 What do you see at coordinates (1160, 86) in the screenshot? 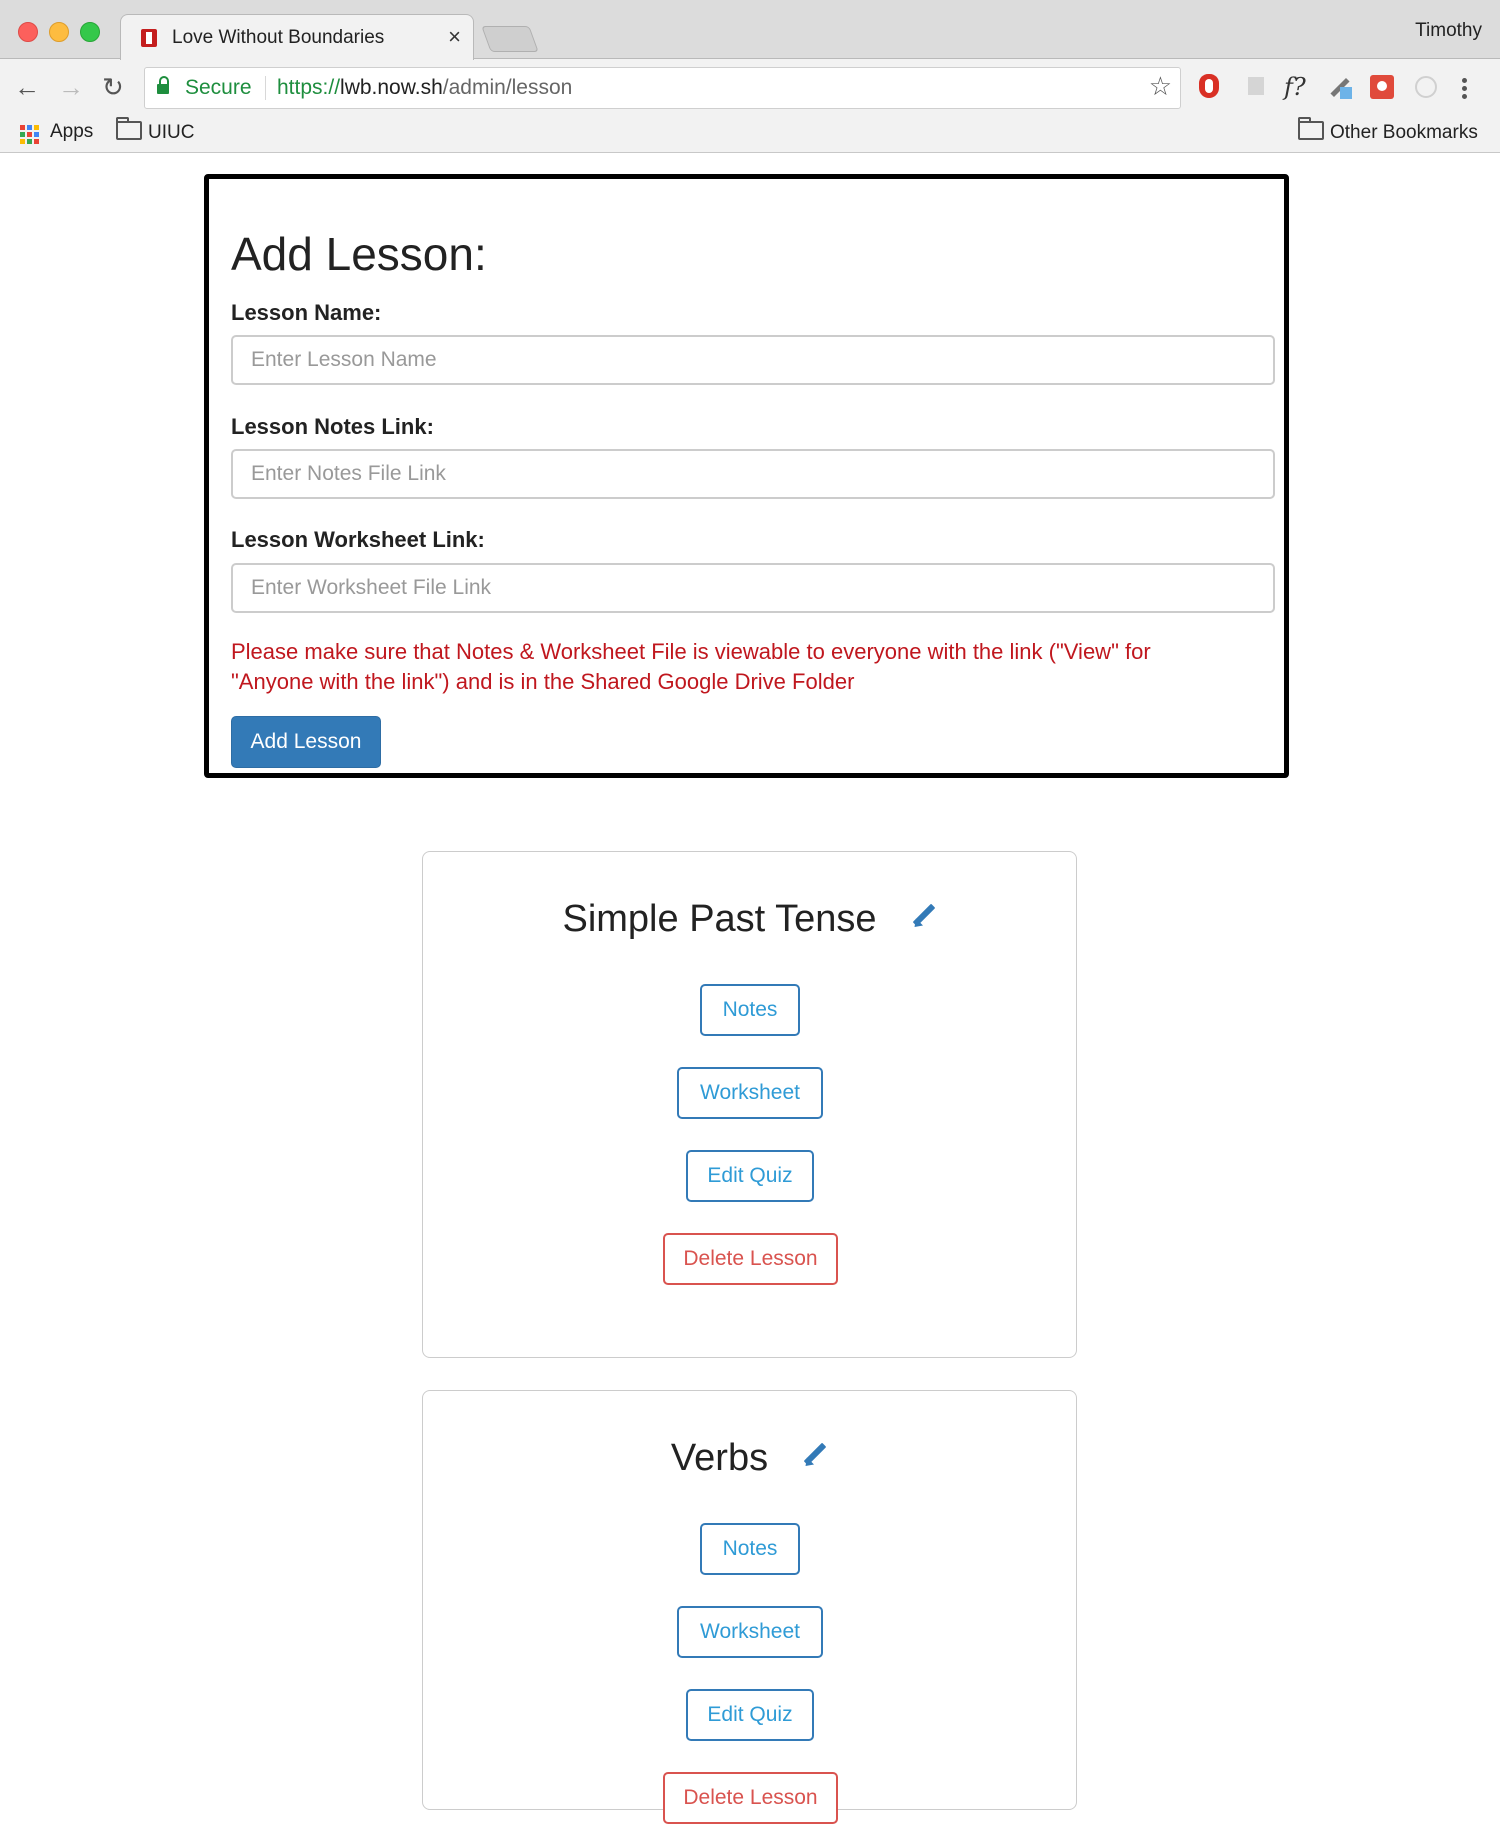
I see `bookmark-star-icon: ☆` at bounding box center [1160, 86].